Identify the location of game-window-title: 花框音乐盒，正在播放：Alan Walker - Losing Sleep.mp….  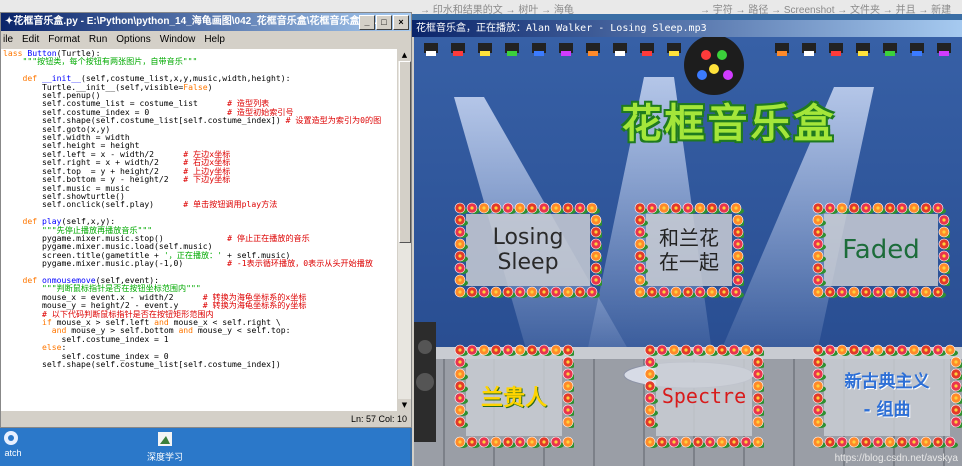
(561, 28).